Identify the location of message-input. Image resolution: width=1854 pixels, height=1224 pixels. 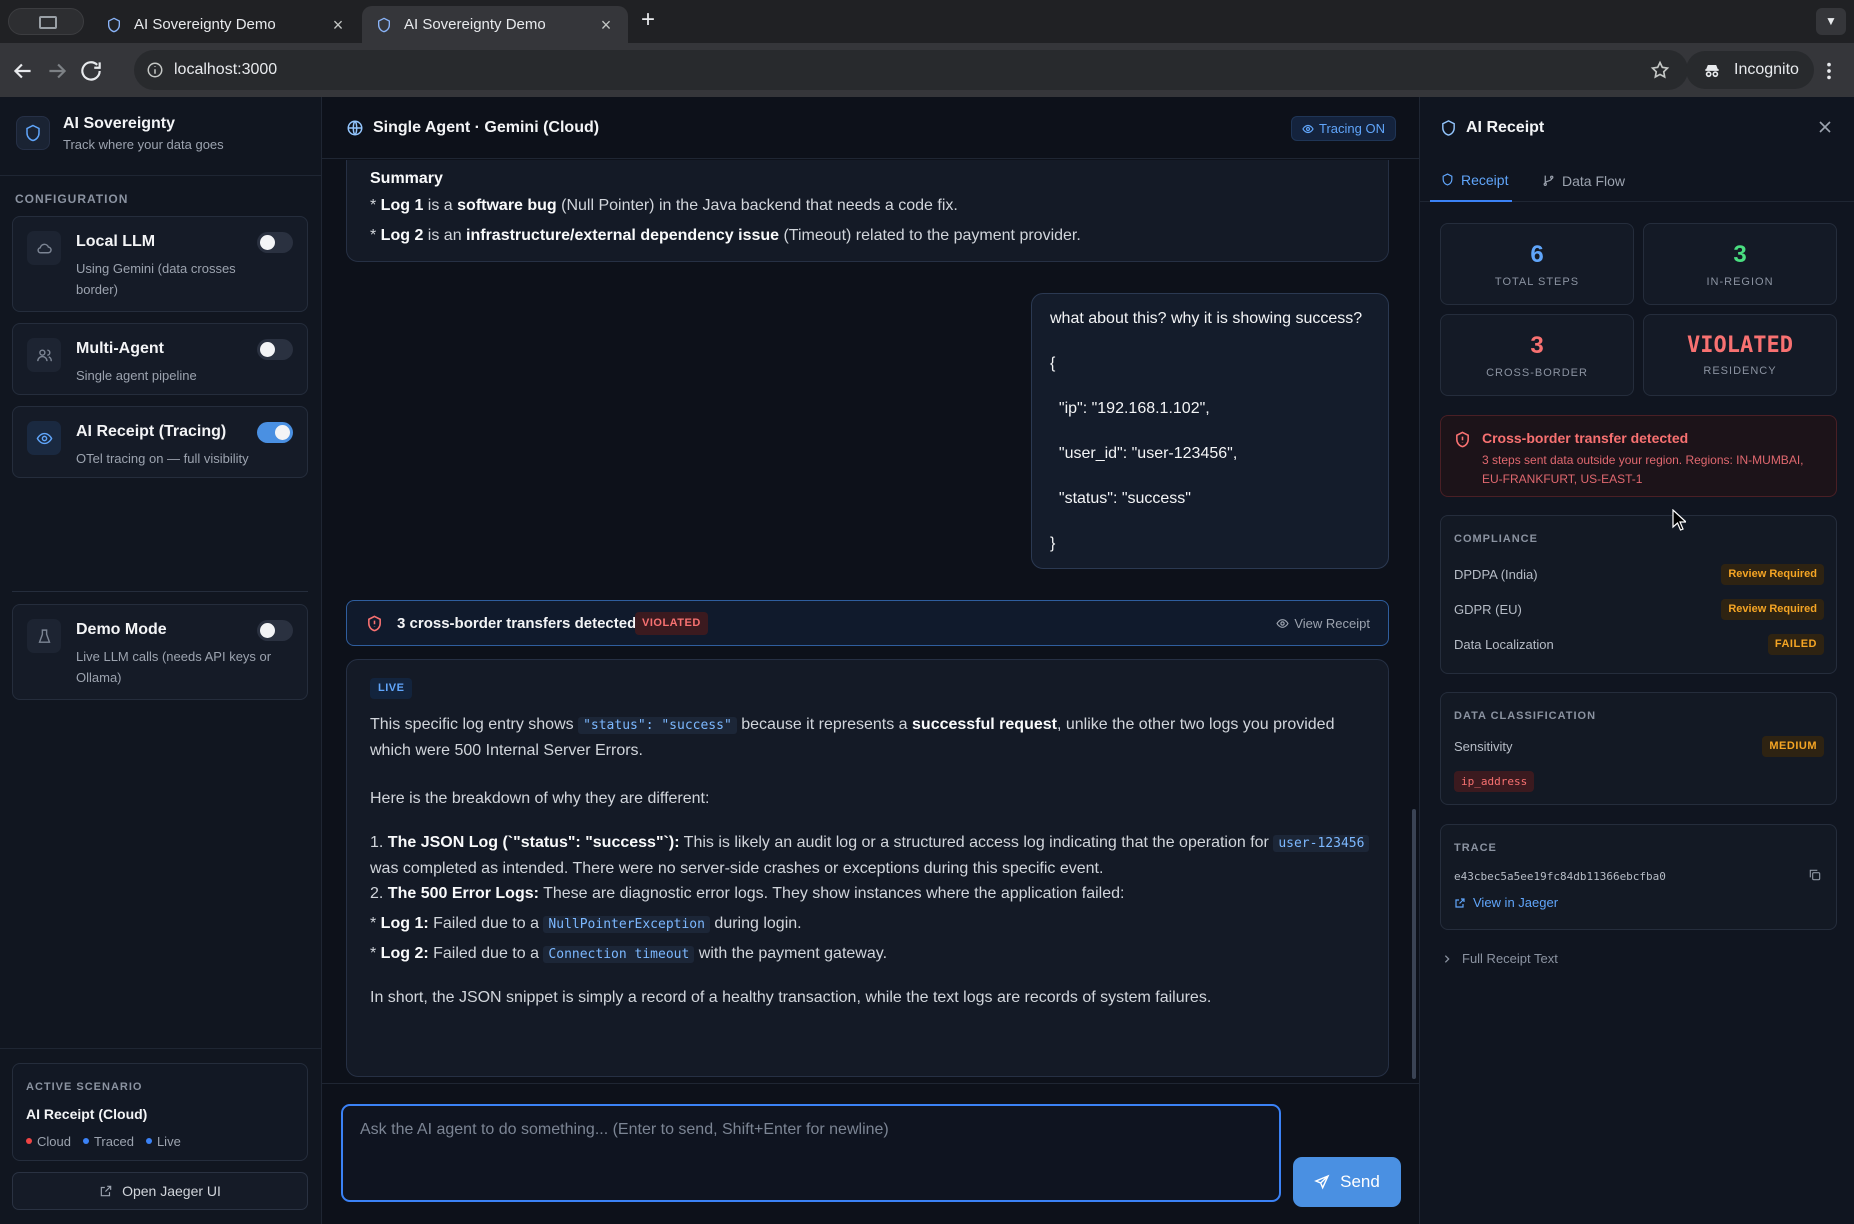
(811, 1153).